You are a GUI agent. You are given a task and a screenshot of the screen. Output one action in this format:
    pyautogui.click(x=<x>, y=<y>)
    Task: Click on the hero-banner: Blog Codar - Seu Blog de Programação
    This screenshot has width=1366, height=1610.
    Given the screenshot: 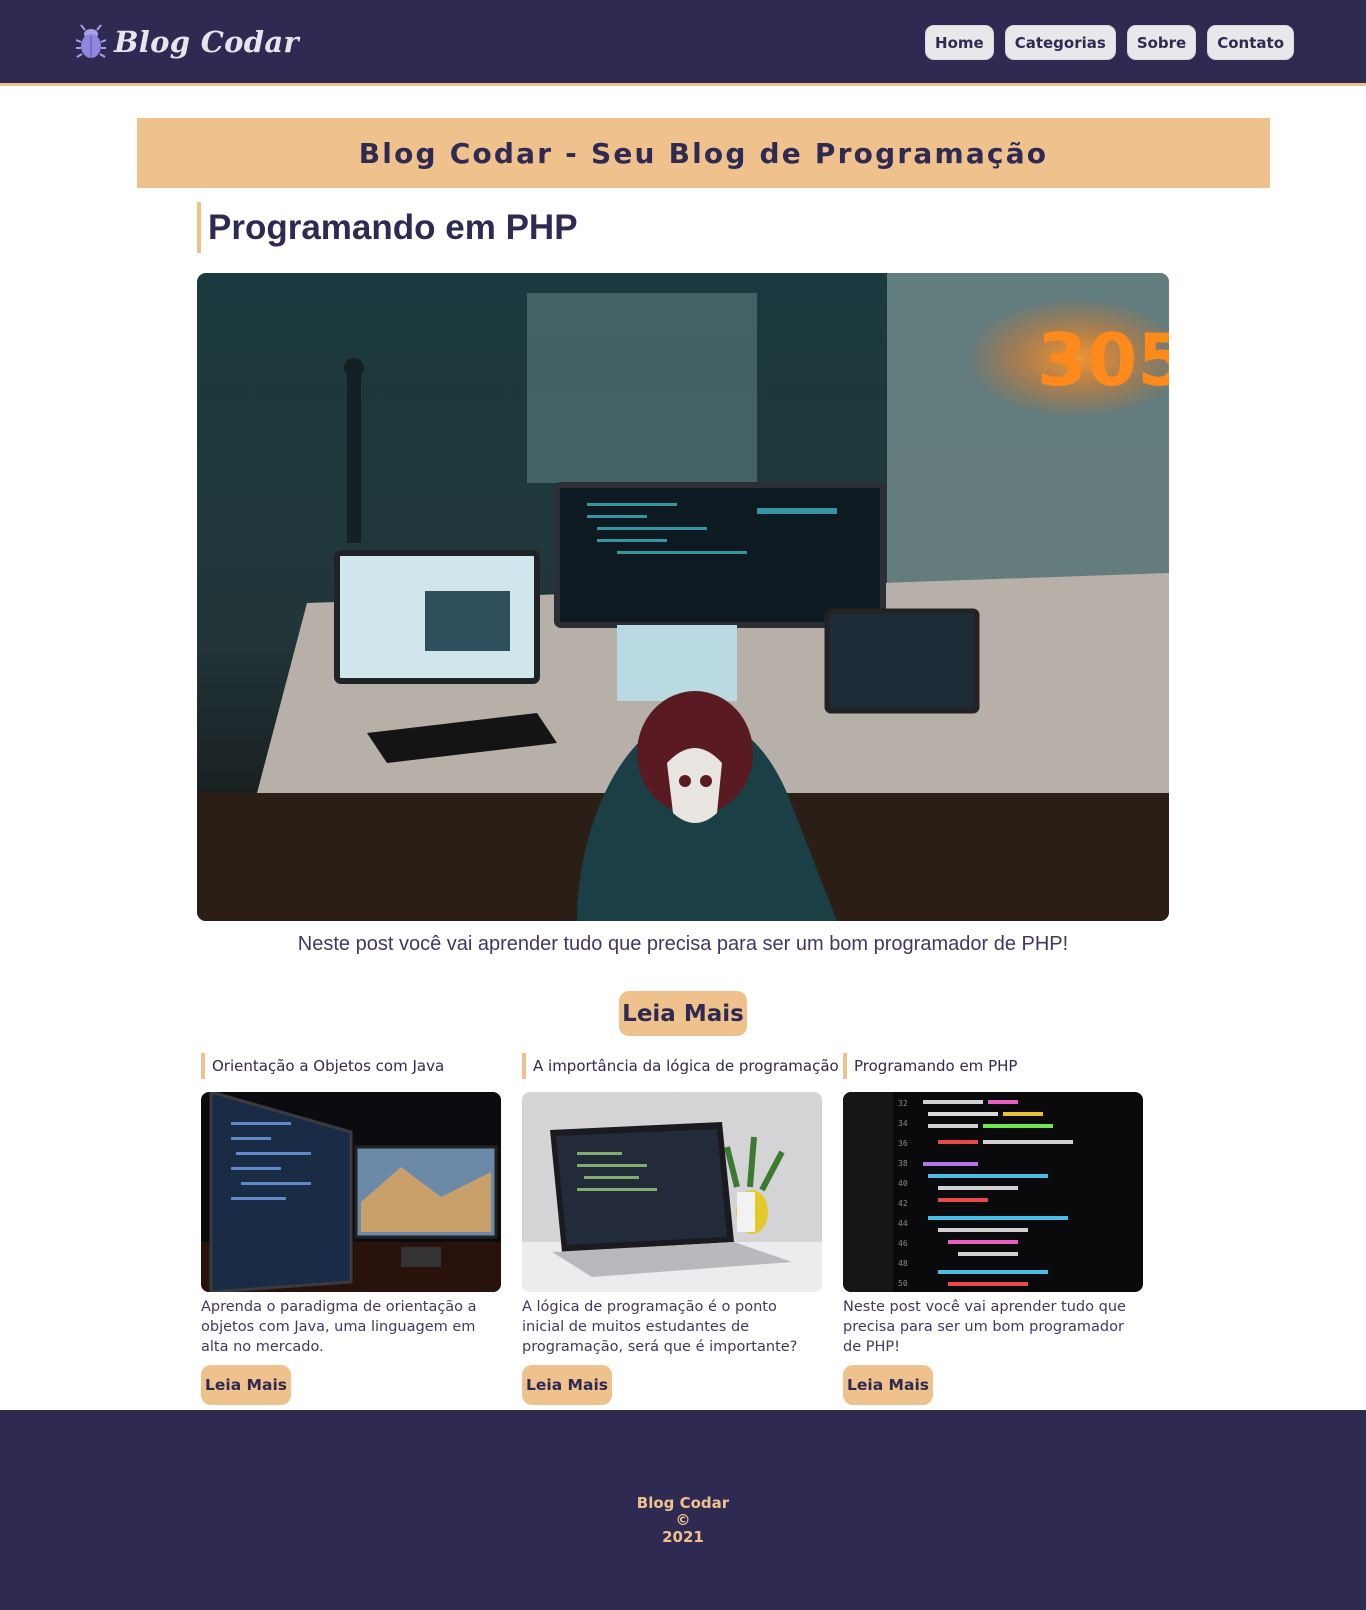 What is the action you would take?
    pyautogui.click(x=703, y=153)
    